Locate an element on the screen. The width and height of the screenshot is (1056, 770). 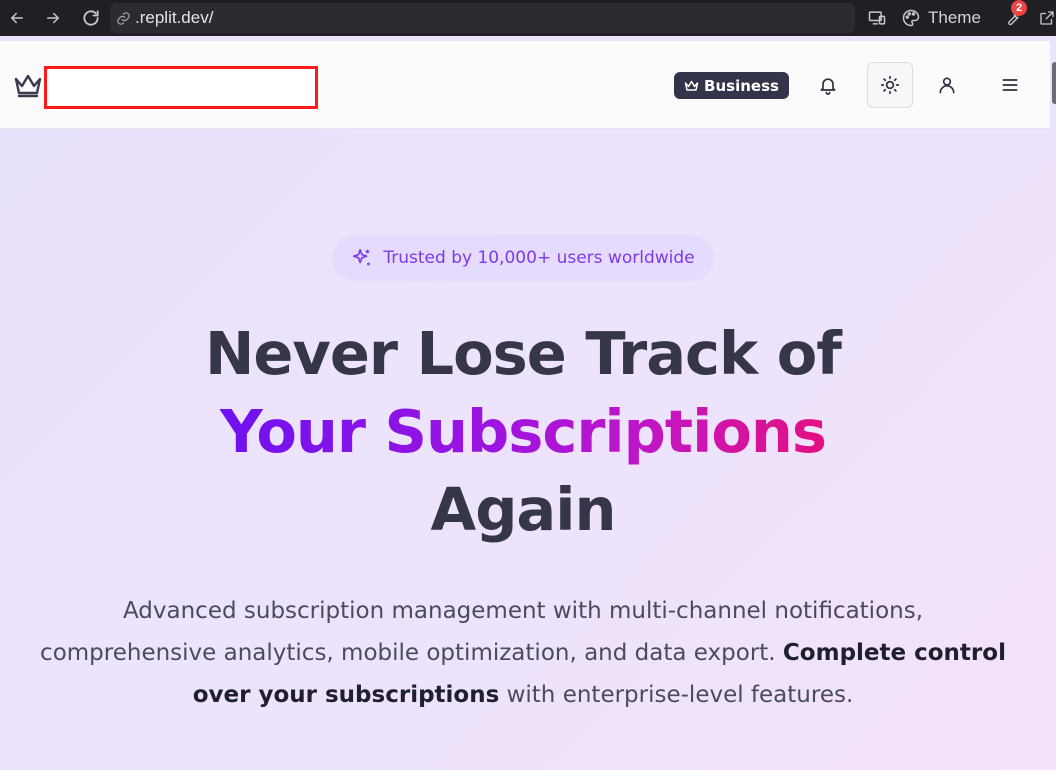
url-text: .replit.dev/ is located at coordinates (174, 17).